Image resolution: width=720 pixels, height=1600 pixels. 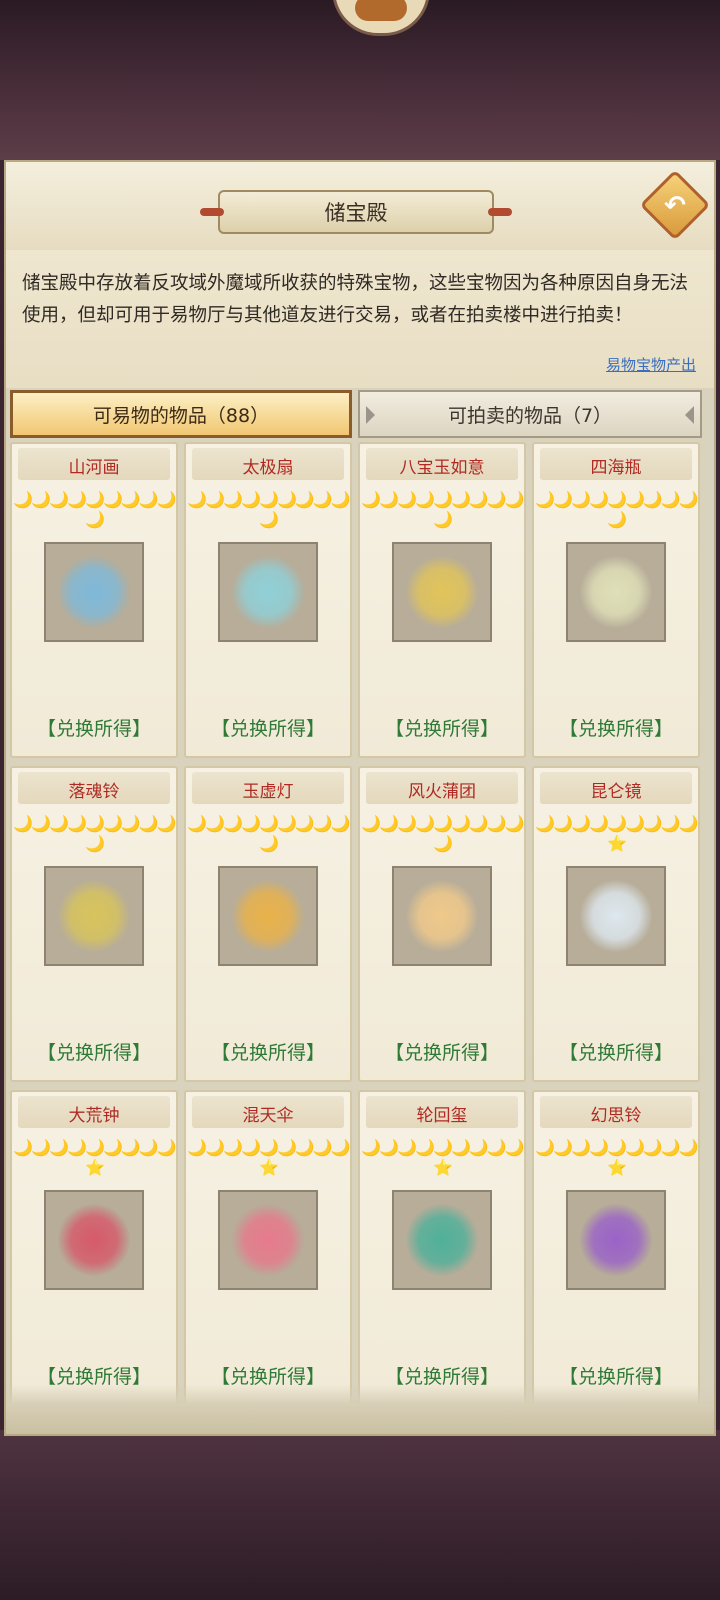 I want to click on item-name: 风火蒲团, so click(x=442, y=792).